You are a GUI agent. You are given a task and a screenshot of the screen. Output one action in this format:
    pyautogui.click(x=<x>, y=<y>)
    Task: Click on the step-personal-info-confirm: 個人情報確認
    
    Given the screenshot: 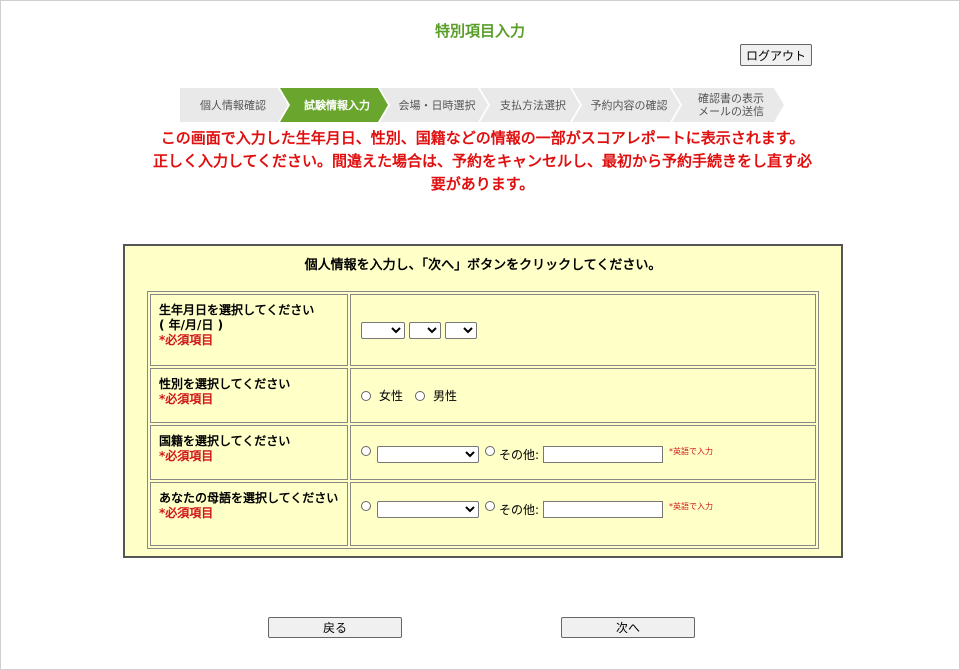 What is the action you would take?
    pyautogui.click(x=234, y=105)
    